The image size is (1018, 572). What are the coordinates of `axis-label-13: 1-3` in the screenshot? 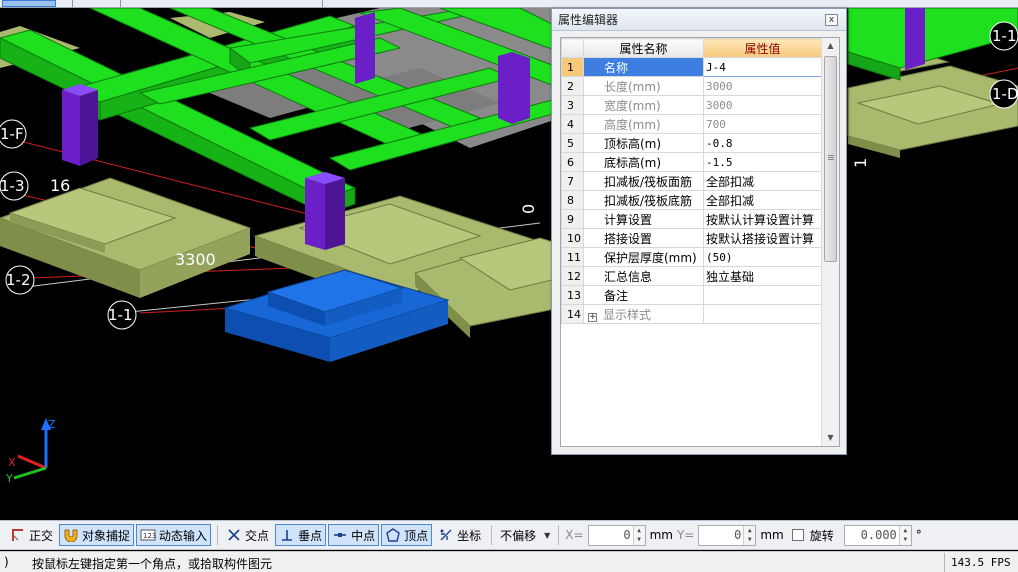 It's located at (12, 186).